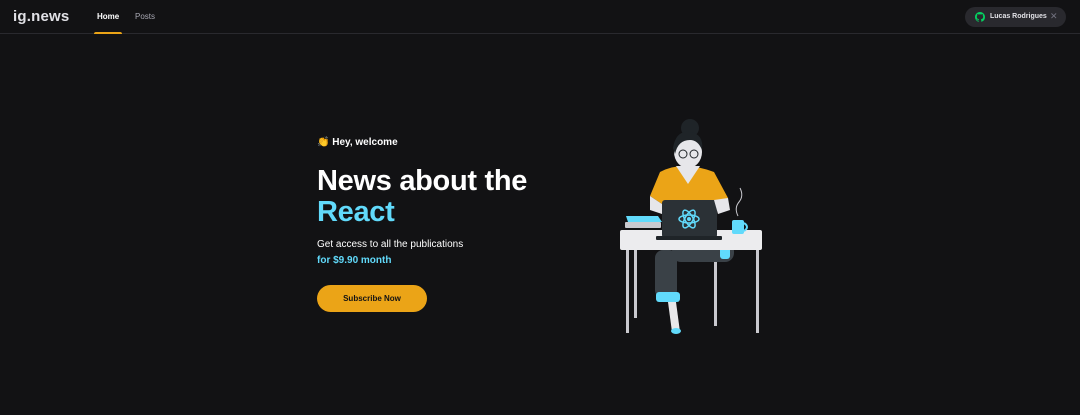 Image resolution: width=1080 pixels, height=415 pixels. Describe the element at coordinates (372, 298) in the screenshot. I see `subscribe-button: Subscribe Now` at that location.